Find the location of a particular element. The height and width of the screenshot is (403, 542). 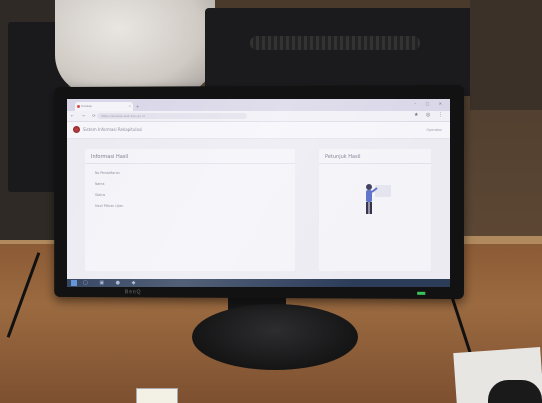

monitor-stand-base is located at coordinates (275, 337).